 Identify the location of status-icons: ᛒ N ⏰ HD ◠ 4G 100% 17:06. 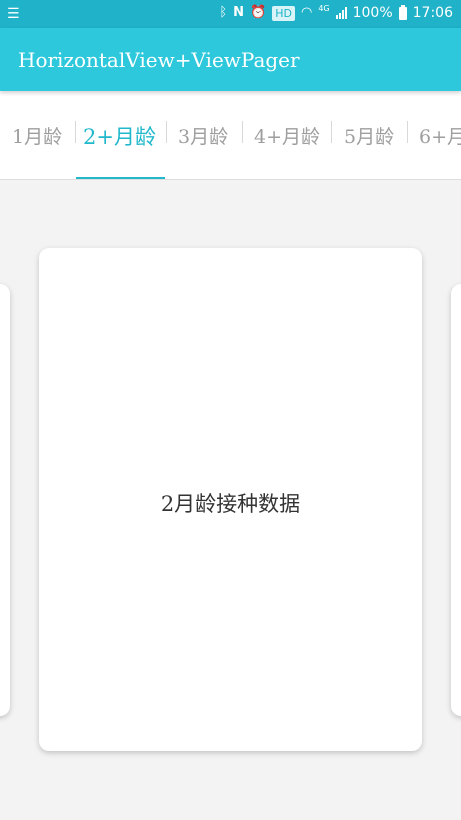
(336, 12).